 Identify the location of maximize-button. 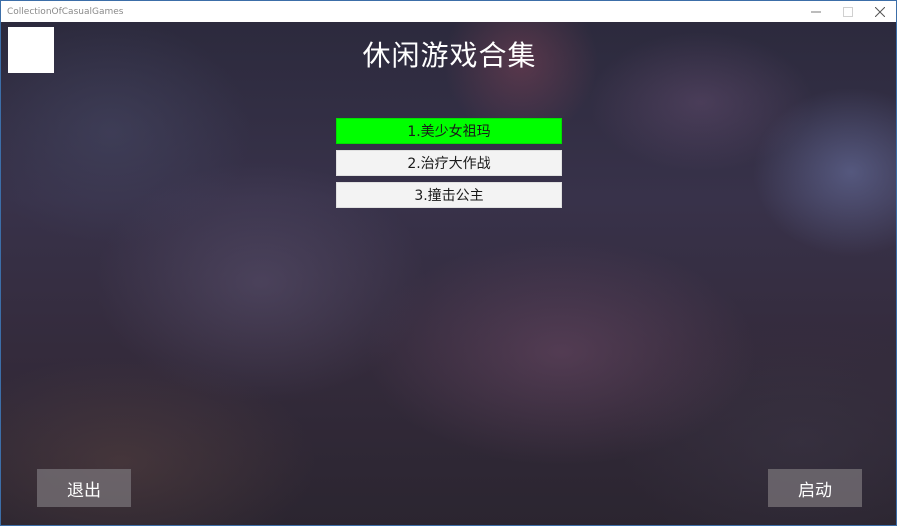
(848, 11).